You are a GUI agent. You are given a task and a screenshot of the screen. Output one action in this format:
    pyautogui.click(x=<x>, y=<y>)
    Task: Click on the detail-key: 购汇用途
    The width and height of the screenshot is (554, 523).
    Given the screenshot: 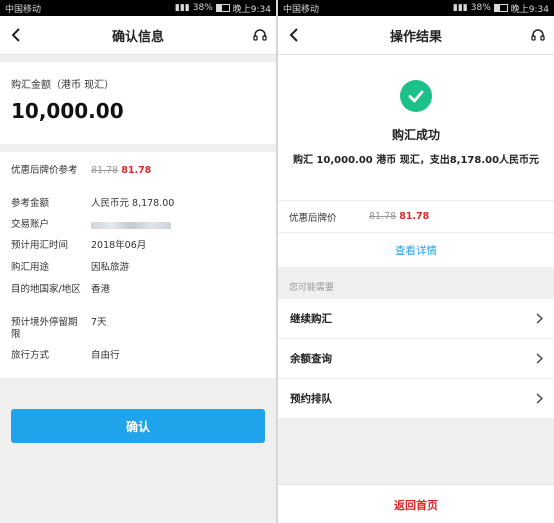 What is the action you would take?
    pyautogui.click(x=30, y=267)
    